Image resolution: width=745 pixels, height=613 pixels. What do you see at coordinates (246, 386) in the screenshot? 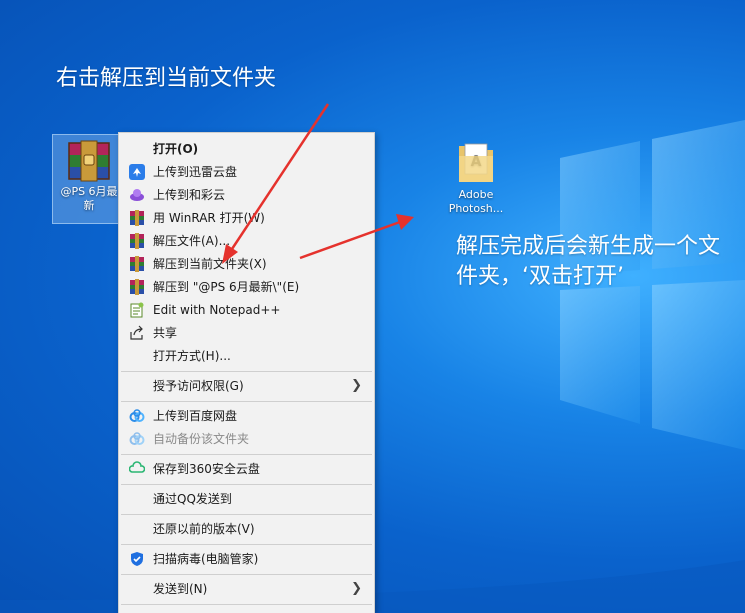
I see `menu-item-grant-access: 授予访问权限(G) ❯` at bounding box center [246, 386].